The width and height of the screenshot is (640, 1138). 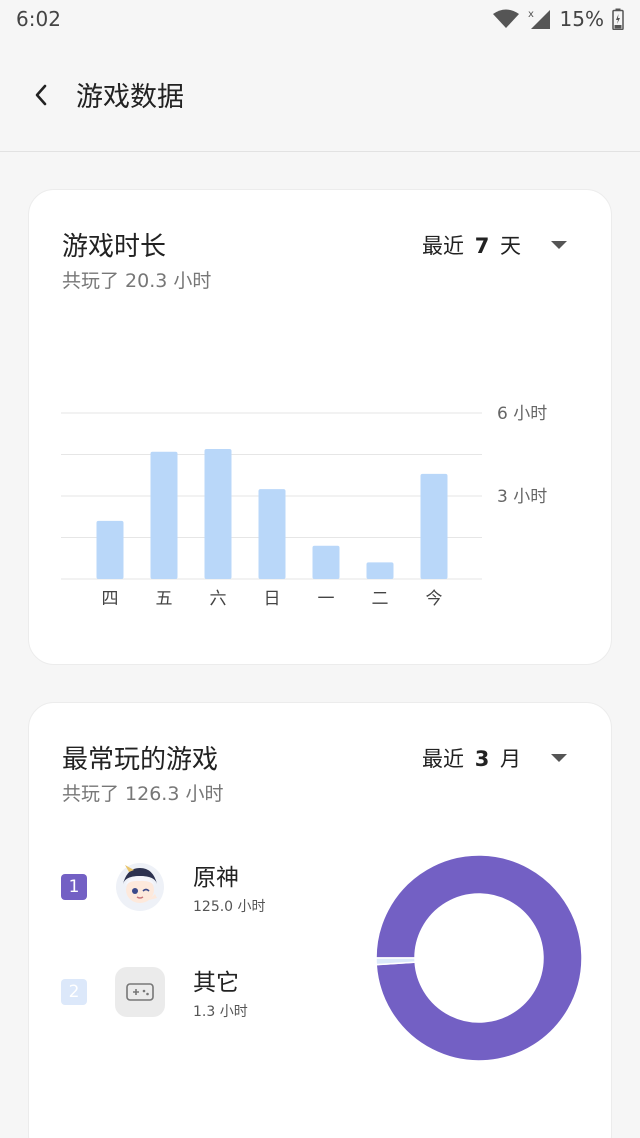 I want to click on game-hours: 1.3 小时, so click(x=220, y=1012).